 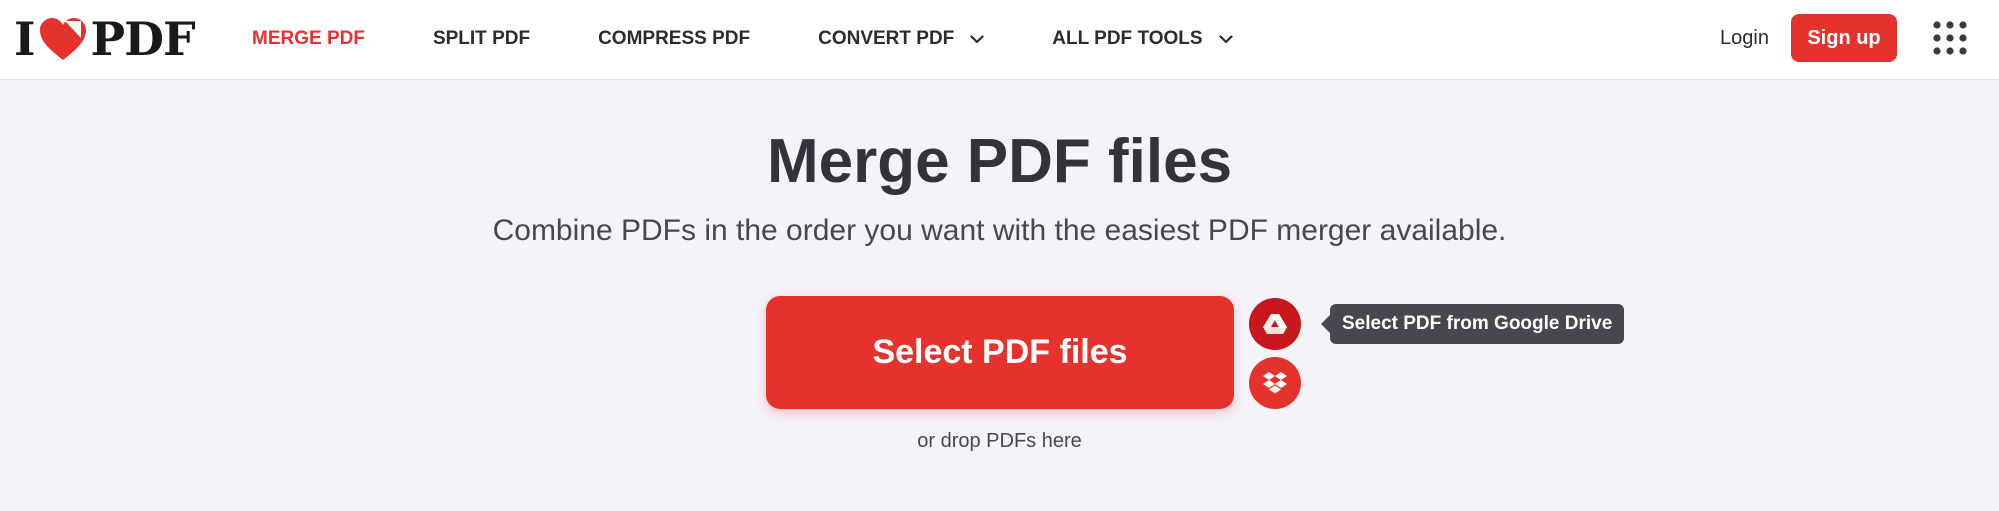 What do you see at coordinates (1844, 38) in the screenshot?
I see `signup-button: Sign up` at bounding box center [1844, 38].